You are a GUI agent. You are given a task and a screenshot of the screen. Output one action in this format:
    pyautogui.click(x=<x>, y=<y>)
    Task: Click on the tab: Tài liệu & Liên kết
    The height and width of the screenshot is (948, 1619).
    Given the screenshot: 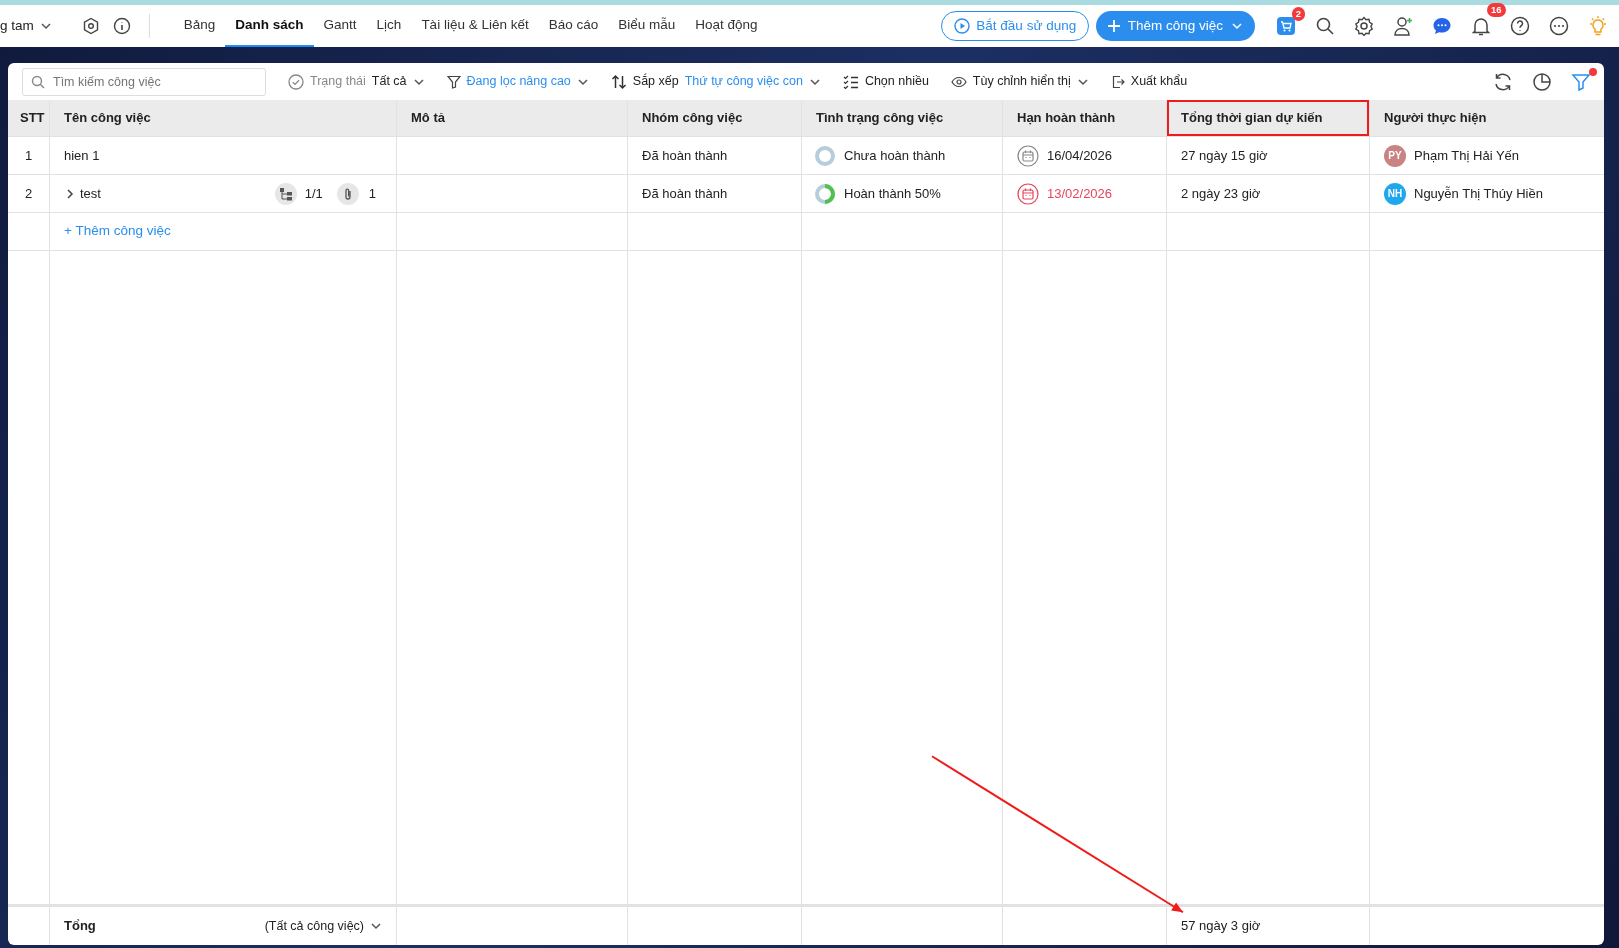 What is the action you would take?
    pyautogui.click(x=475, y=26)
    